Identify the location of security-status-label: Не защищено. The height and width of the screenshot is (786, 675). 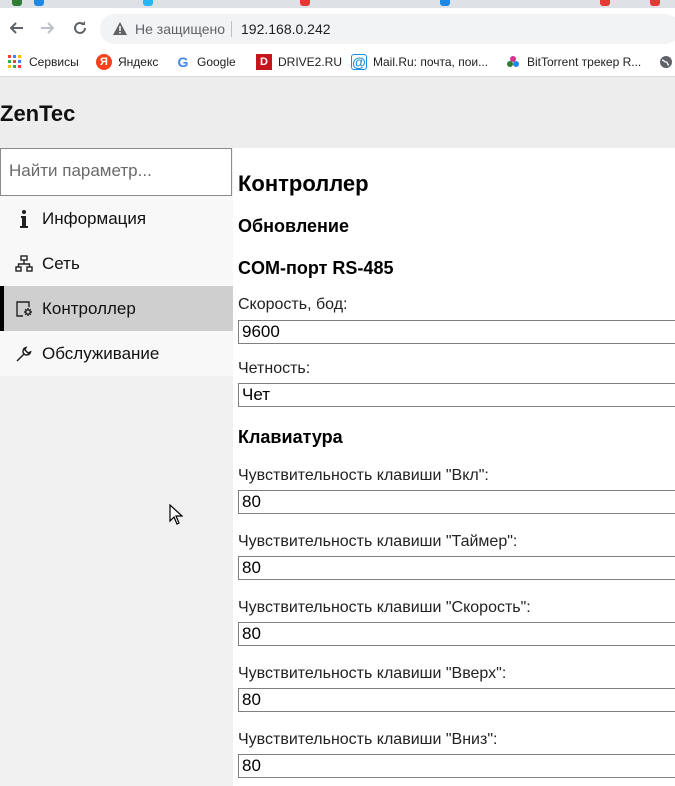
(180, 29).